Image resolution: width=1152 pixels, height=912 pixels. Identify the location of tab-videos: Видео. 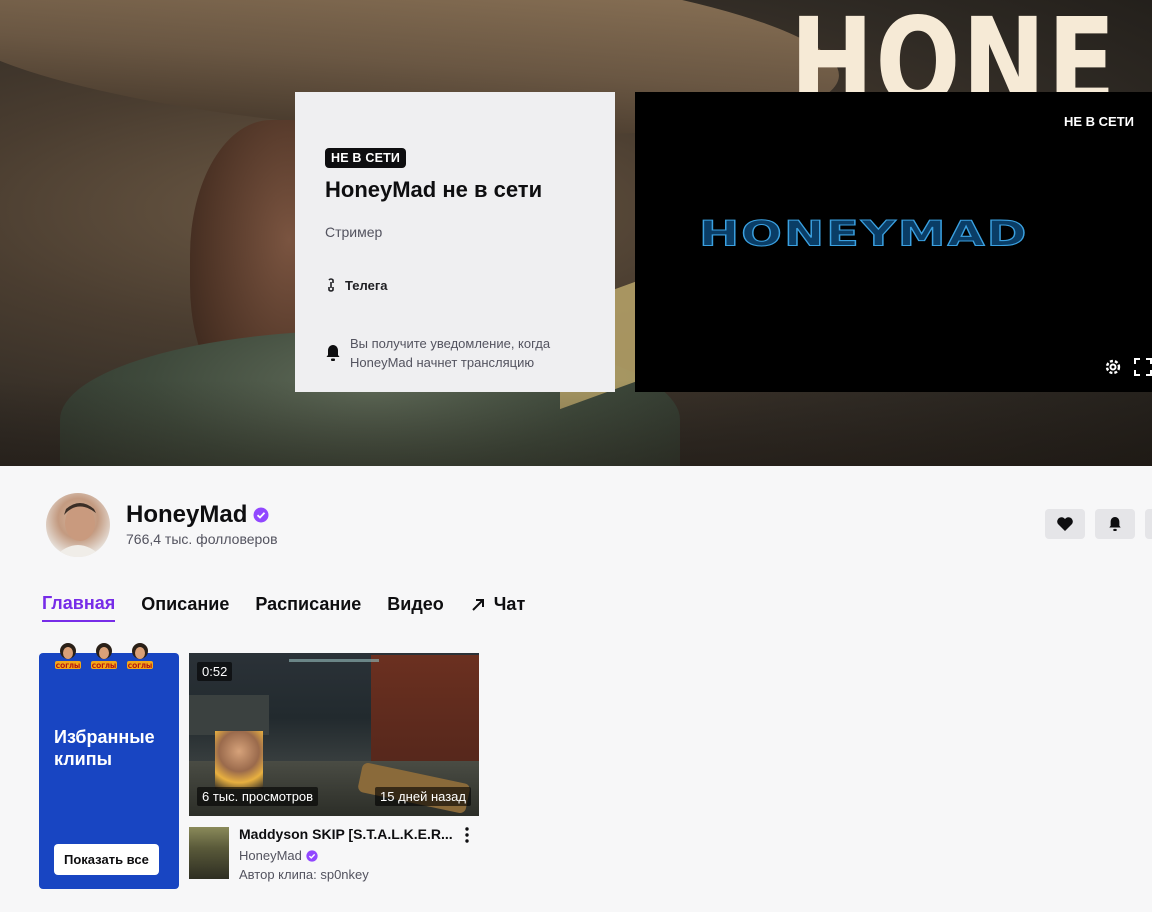
(415, 607).